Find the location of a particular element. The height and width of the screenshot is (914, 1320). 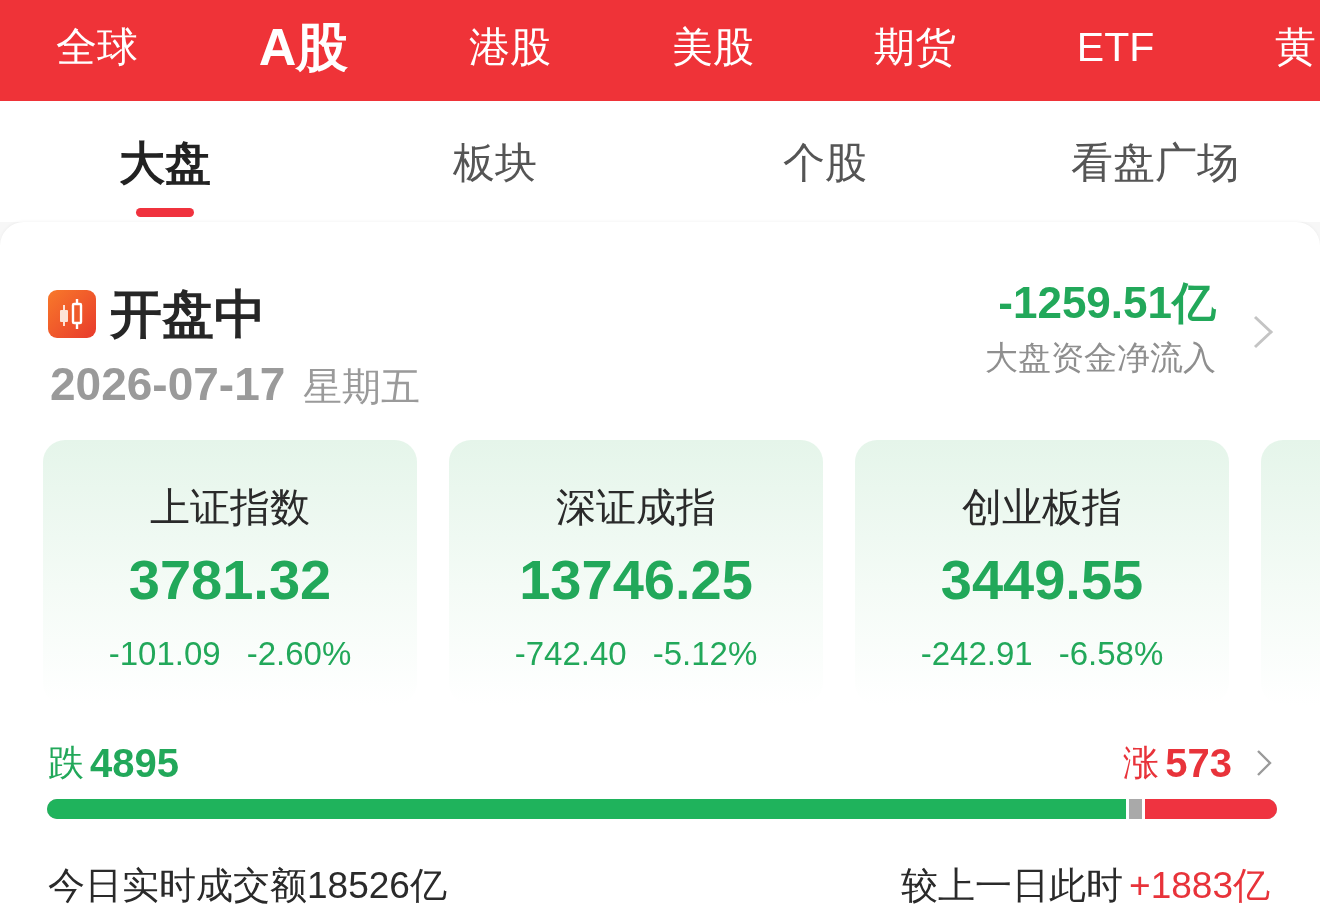

compare-label: 较上一日此时 is located at coordinates (1012, 886).